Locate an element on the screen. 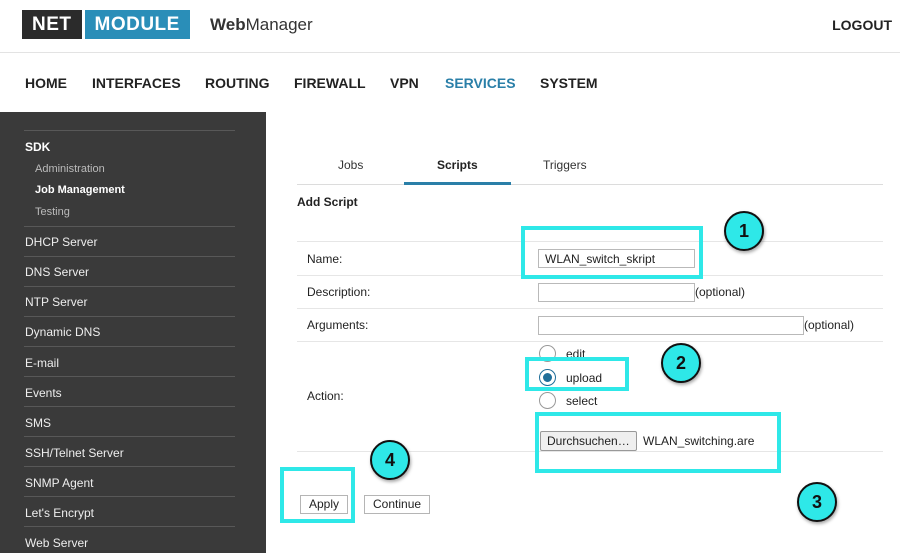  highlight-file-chooser is located at coordinates (658, 442).